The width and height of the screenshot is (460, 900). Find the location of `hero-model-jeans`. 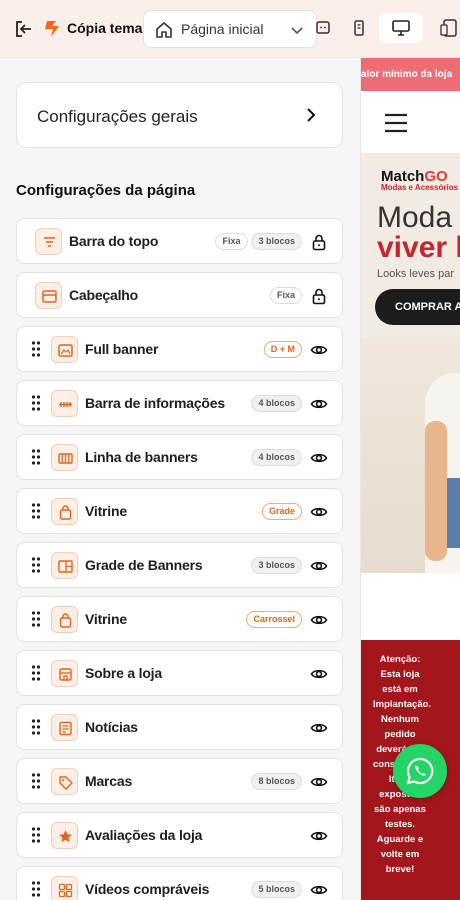

hero-model-jeans is located at coordinates (453, 513).